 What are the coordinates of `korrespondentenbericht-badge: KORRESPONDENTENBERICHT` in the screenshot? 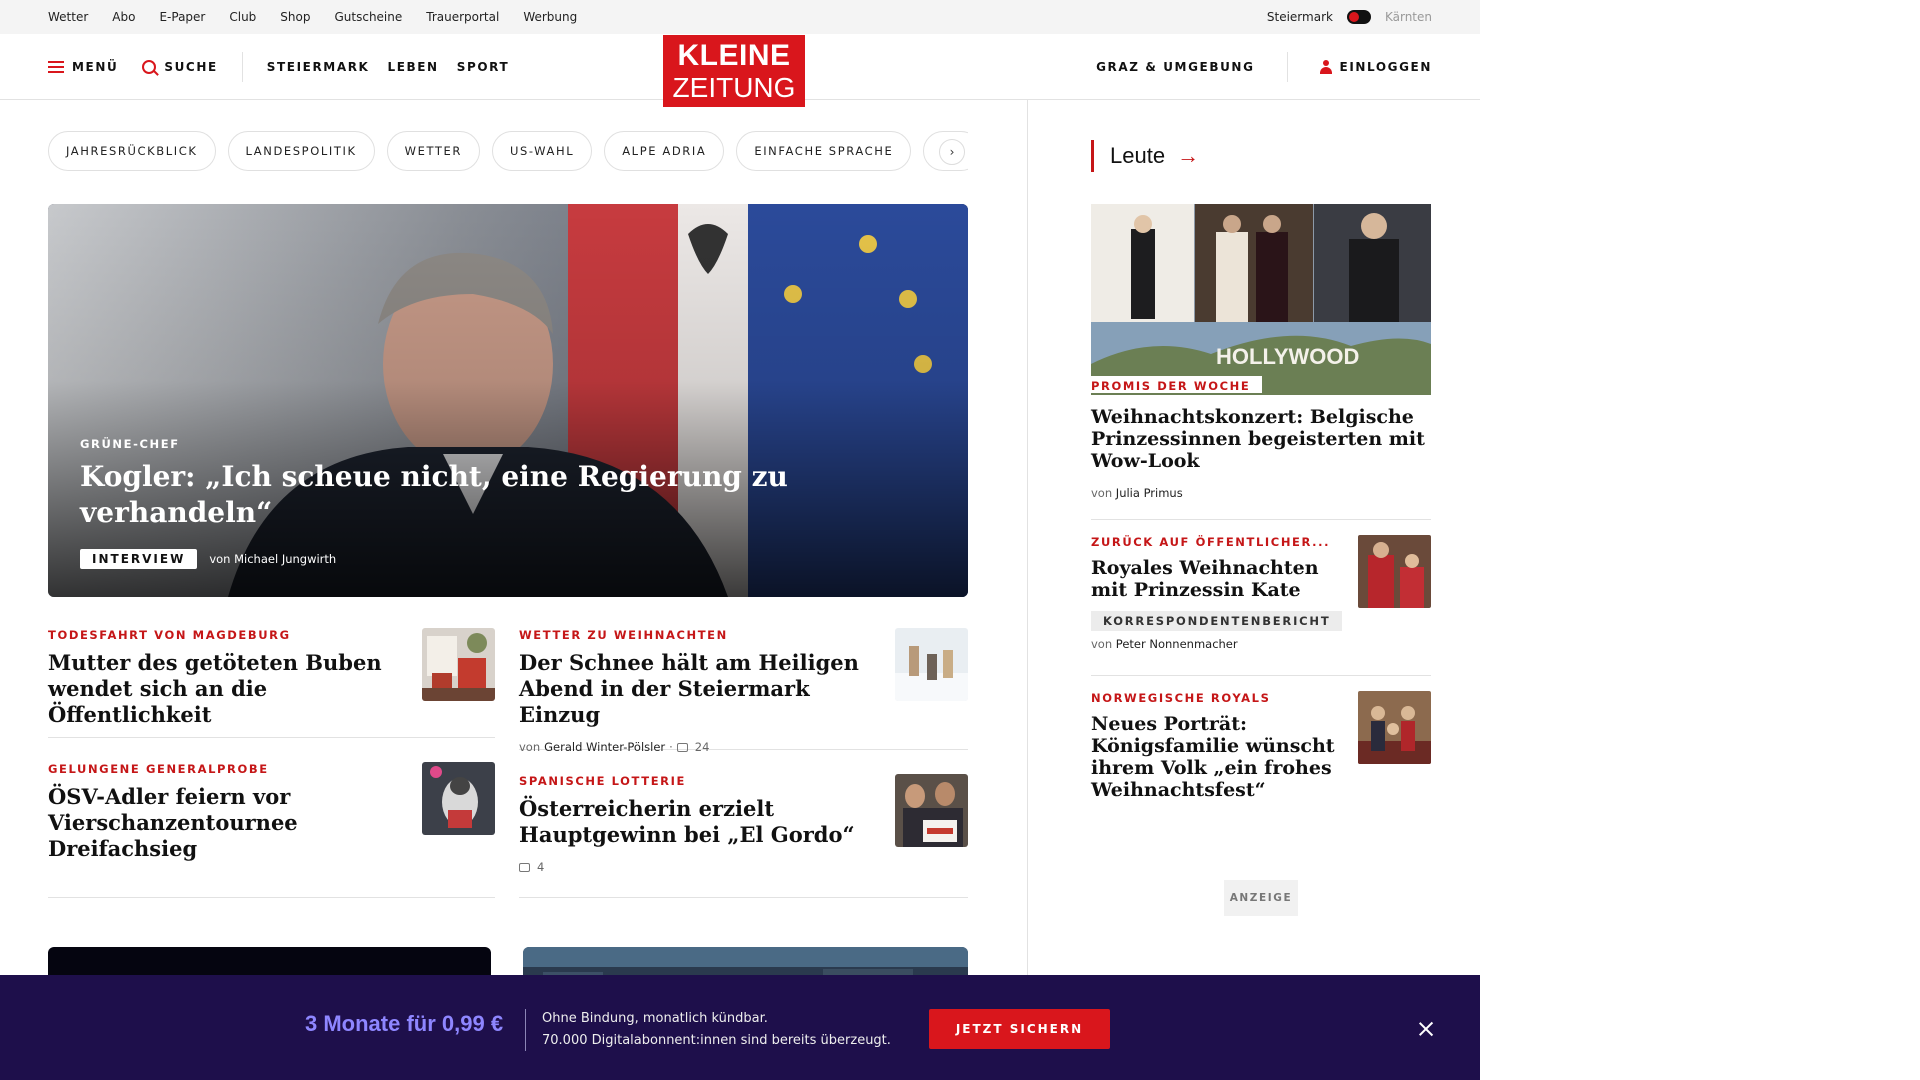 It's located at (1217, 621).